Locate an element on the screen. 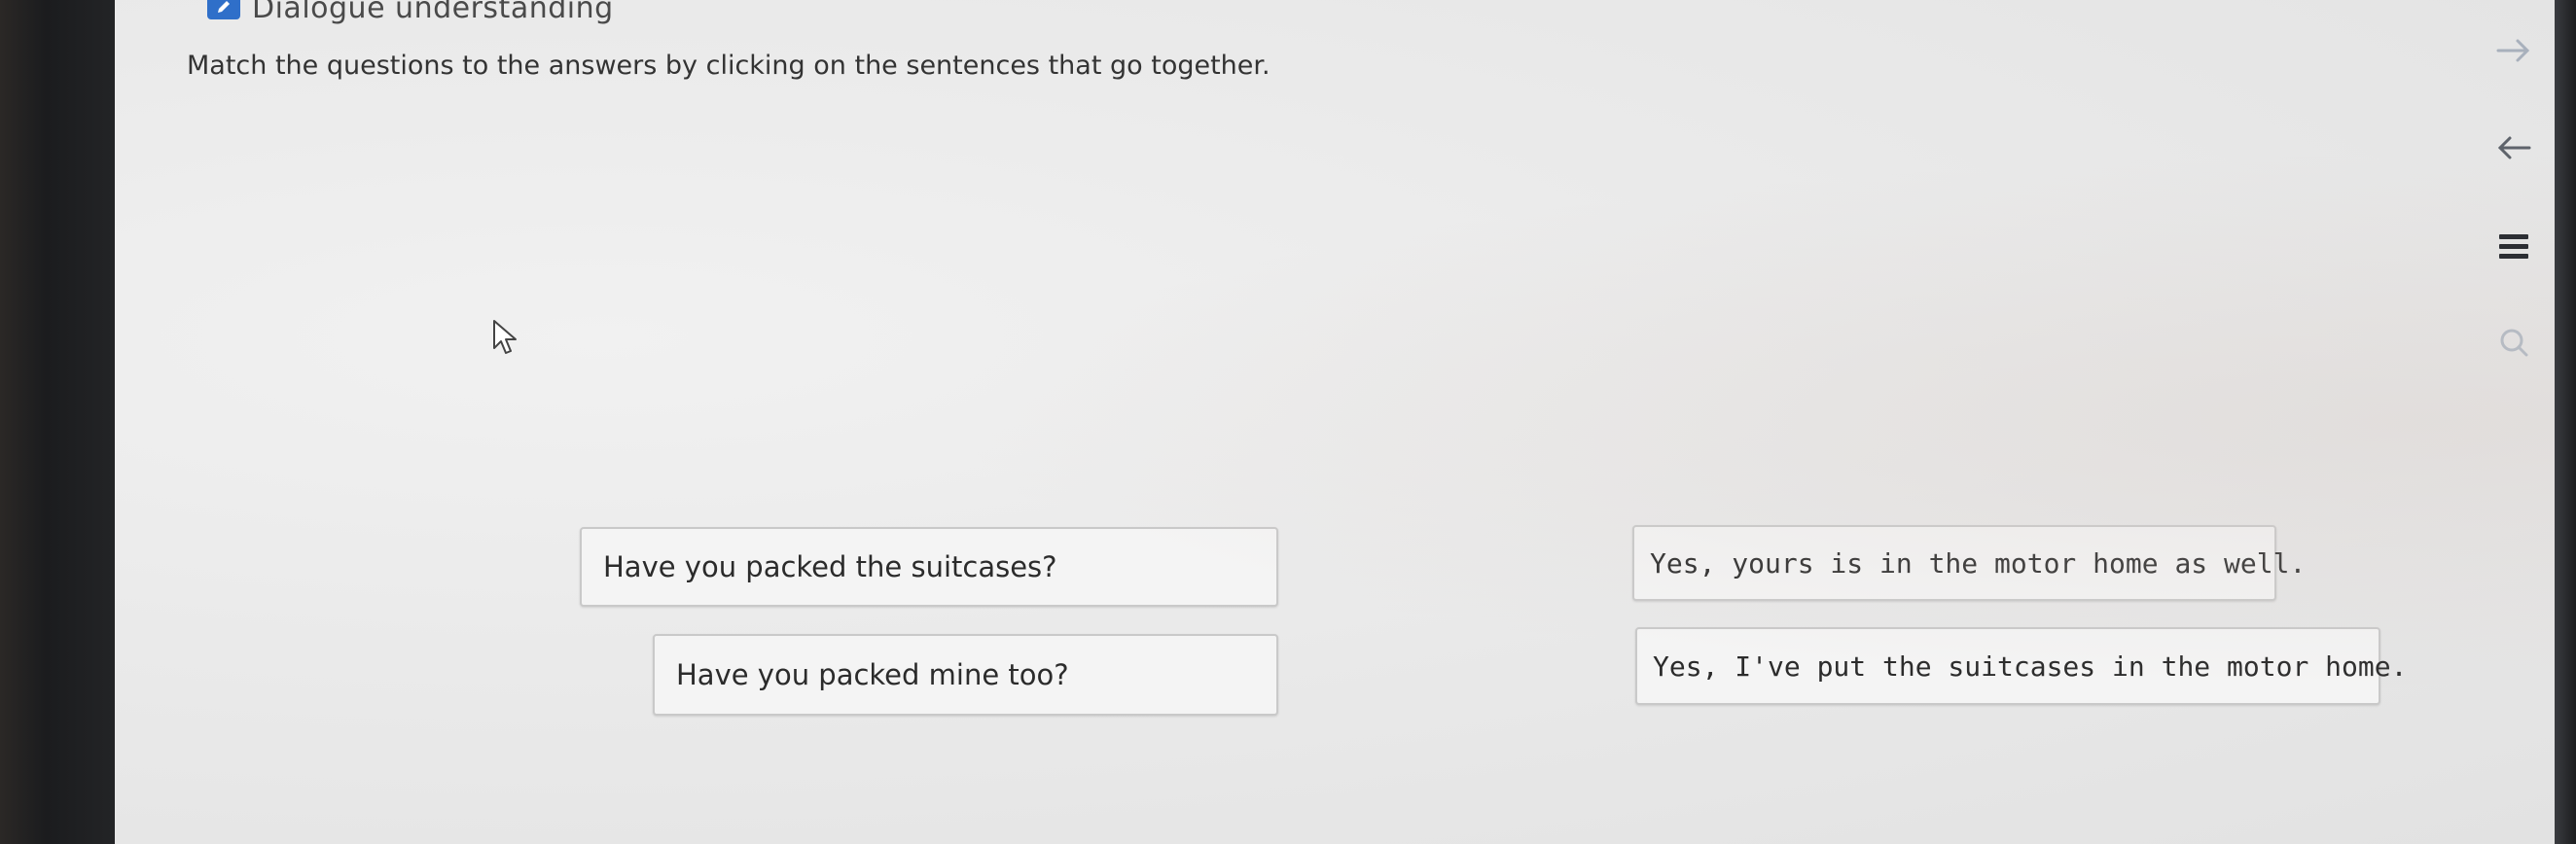 The width and height of the screenshot is (2576, 844). answer-tile-1: Yes, yours is in the motor home as well. is located at coordinates (1969, 563).